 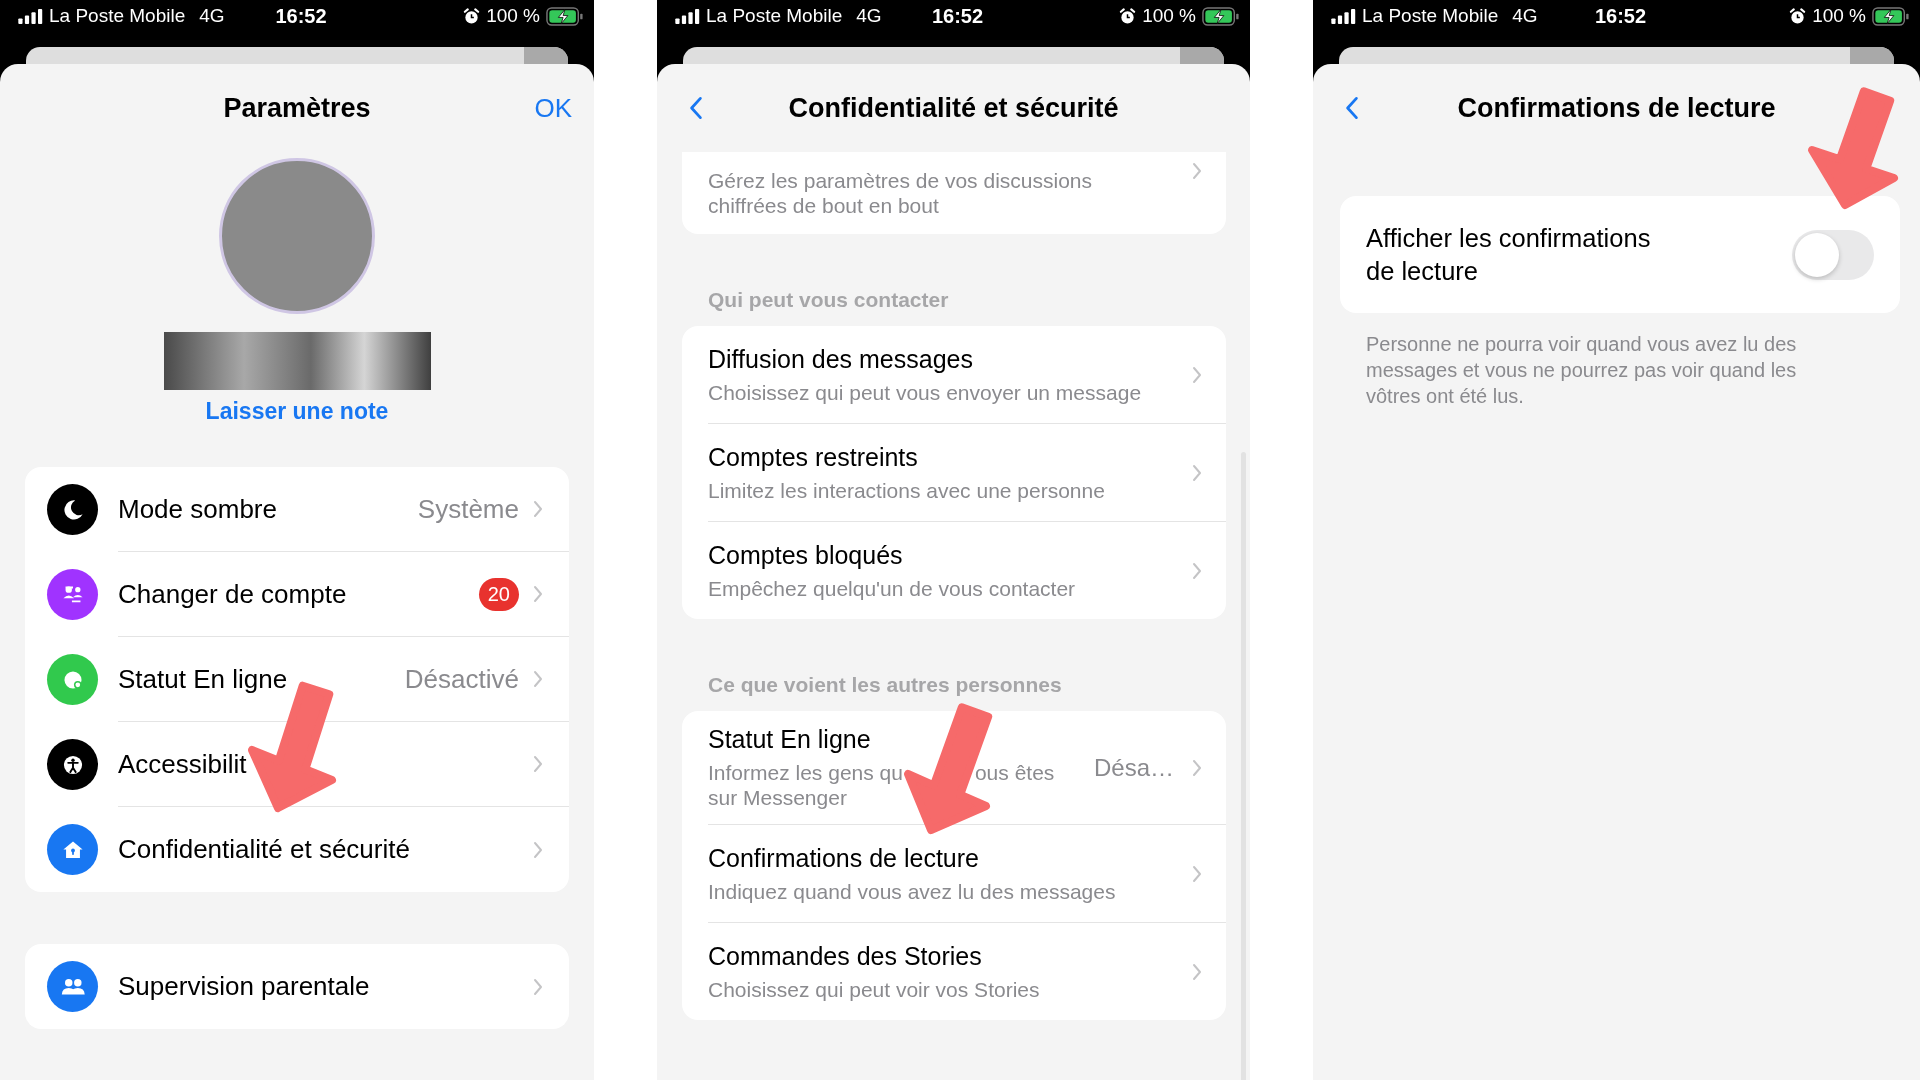 What do you see at coordinates (925, 392) in the screenshot?
I see `row-subtitle: Choisissez qui peut vous envoyer un message` at bounding box center [925, 392].